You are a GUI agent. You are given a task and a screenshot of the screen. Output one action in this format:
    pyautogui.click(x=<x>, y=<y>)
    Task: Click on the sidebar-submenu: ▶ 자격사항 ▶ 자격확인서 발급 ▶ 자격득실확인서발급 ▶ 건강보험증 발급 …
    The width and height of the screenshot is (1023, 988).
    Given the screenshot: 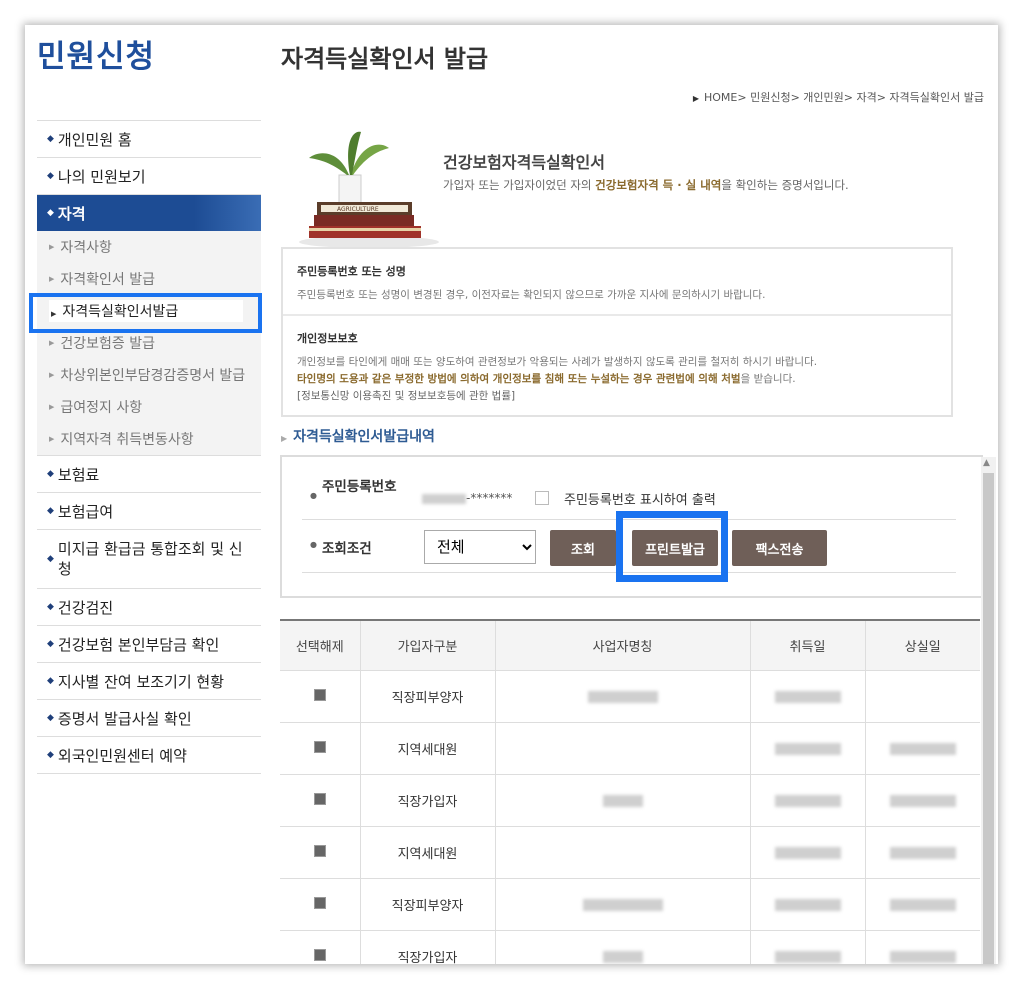 What is the action you would take?
    pyautogui.click(x=149, y=343)
    